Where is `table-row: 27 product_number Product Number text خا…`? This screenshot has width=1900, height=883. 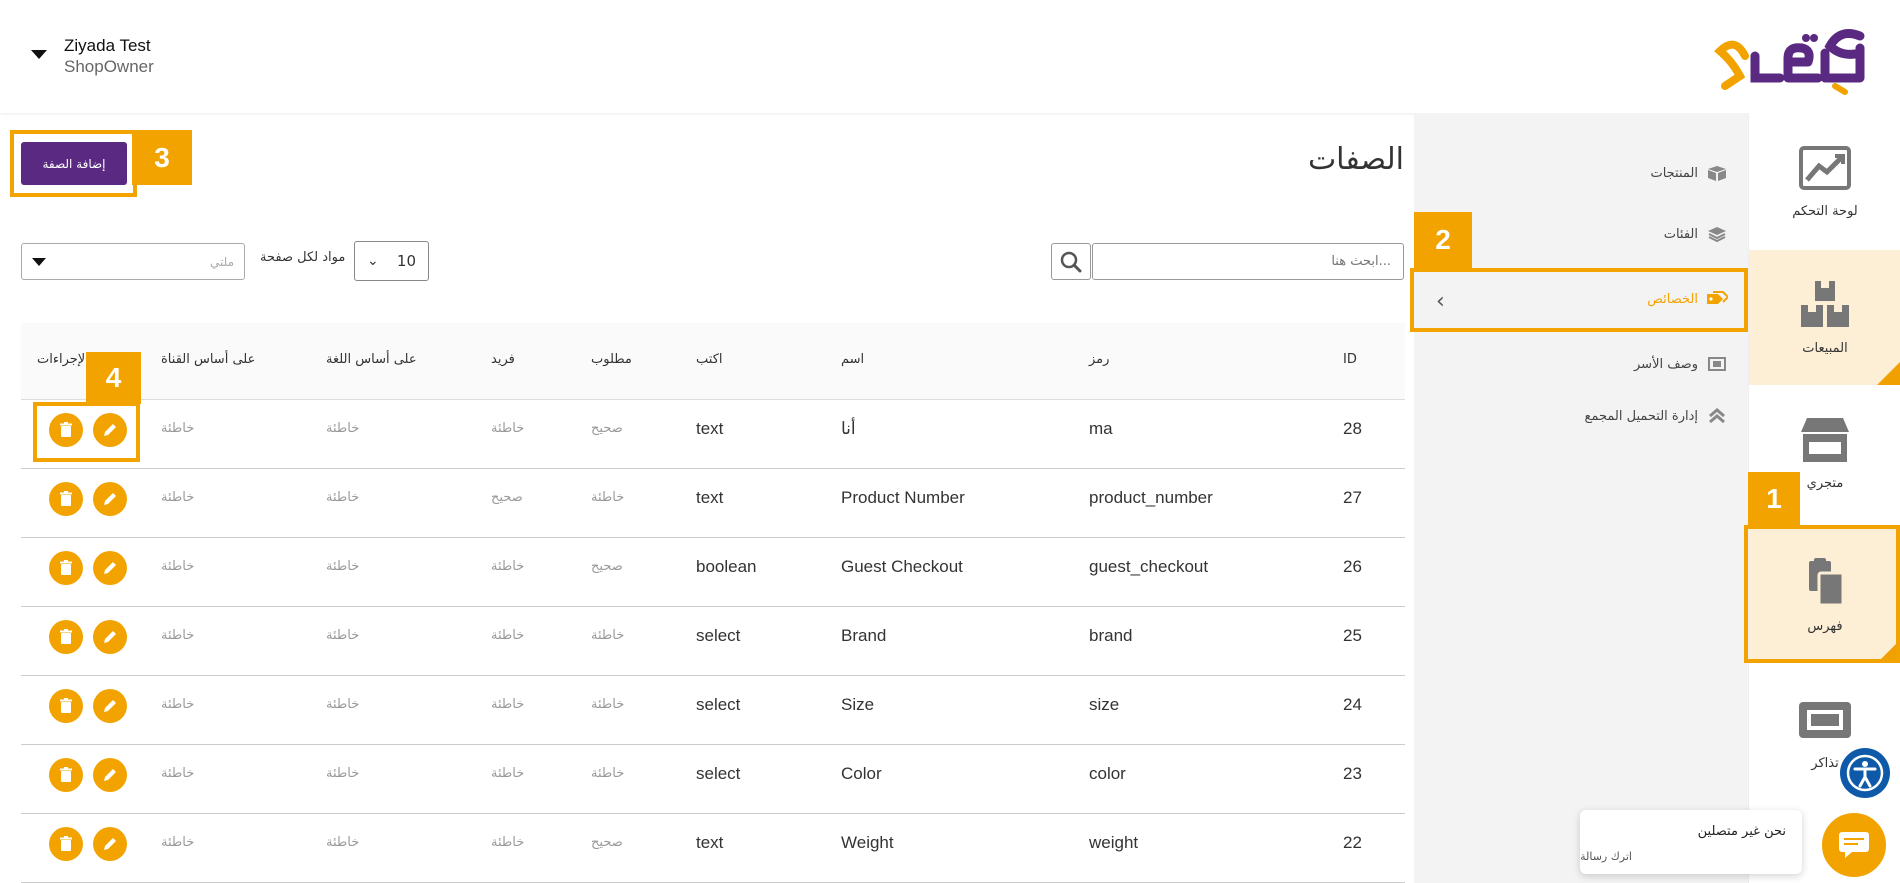
table-row: 27 product_number Product Number text خا… is located at coordinates (713, 503).